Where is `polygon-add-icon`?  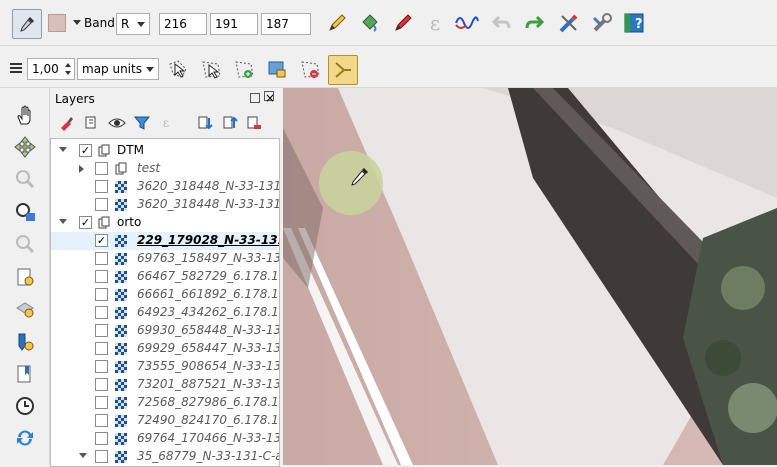 polygon-add-icon is located at coordinates (244, 69).